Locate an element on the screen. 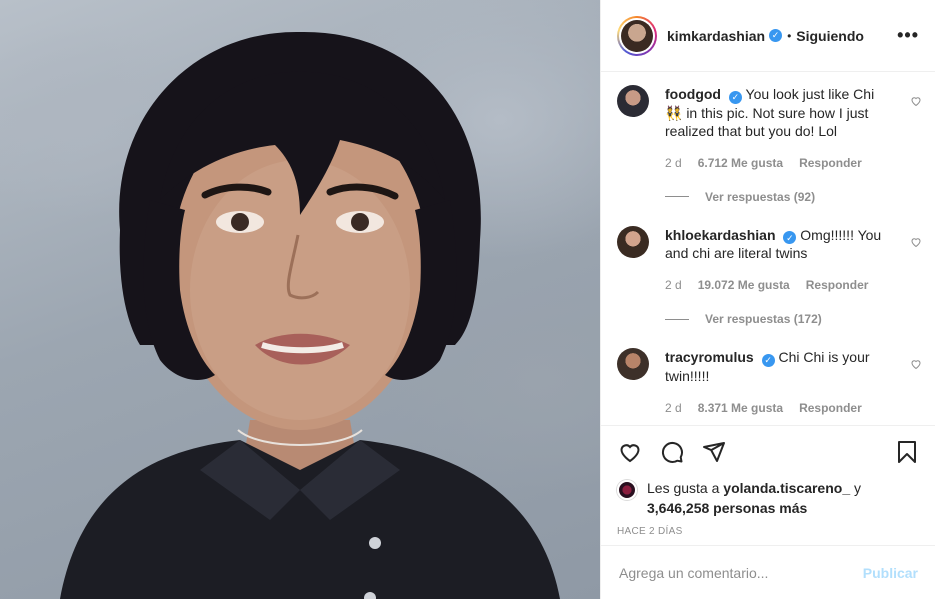 This screenshot has width=935, height=599. follow-status-button: Siguiendo is located at coordinates (830, 36).